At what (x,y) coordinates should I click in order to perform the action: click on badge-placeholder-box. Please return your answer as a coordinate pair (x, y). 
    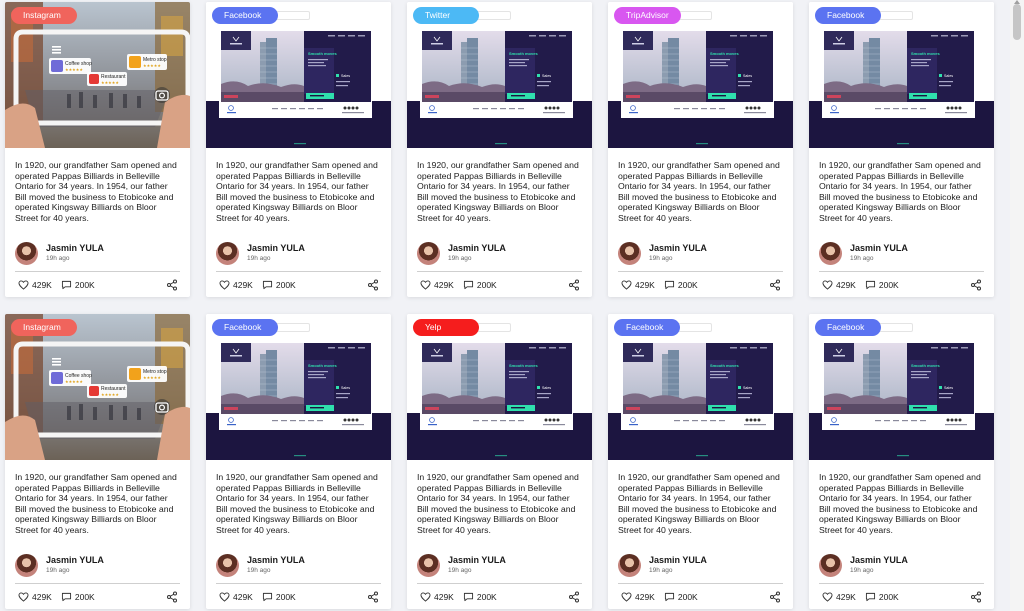
    Looking at the image, I should click on (895, 15).